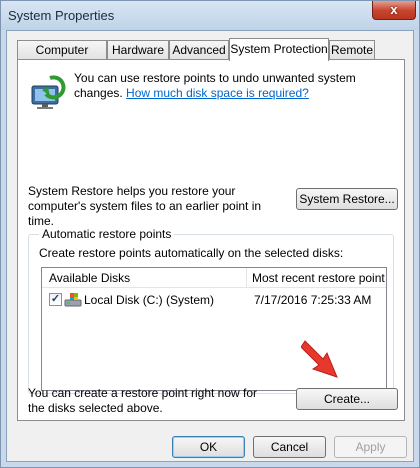  I want to click on column-available-disks: Available Disks, so click(89, 278).